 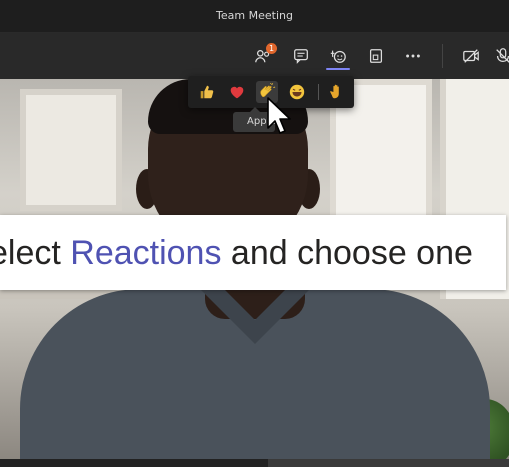 I want to click on heart-reaction-button, so click(x=237, y=92).